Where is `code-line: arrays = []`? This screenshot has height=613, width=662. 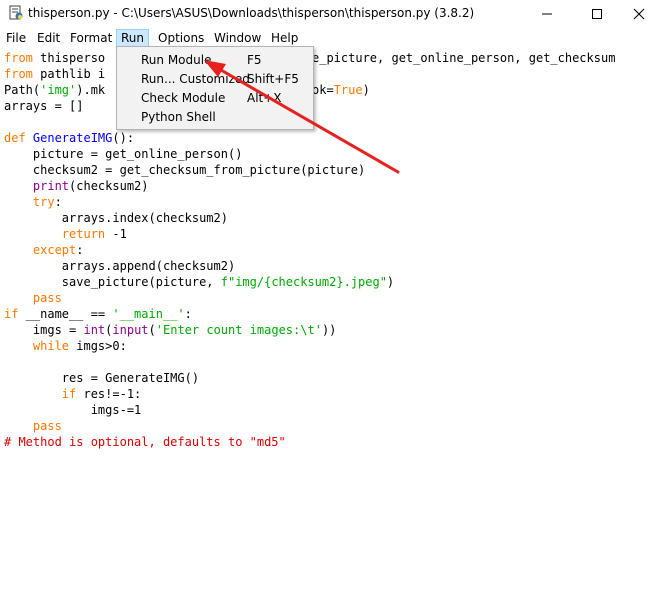
code-line: arrays = [] is located at coordinates (44, 106).